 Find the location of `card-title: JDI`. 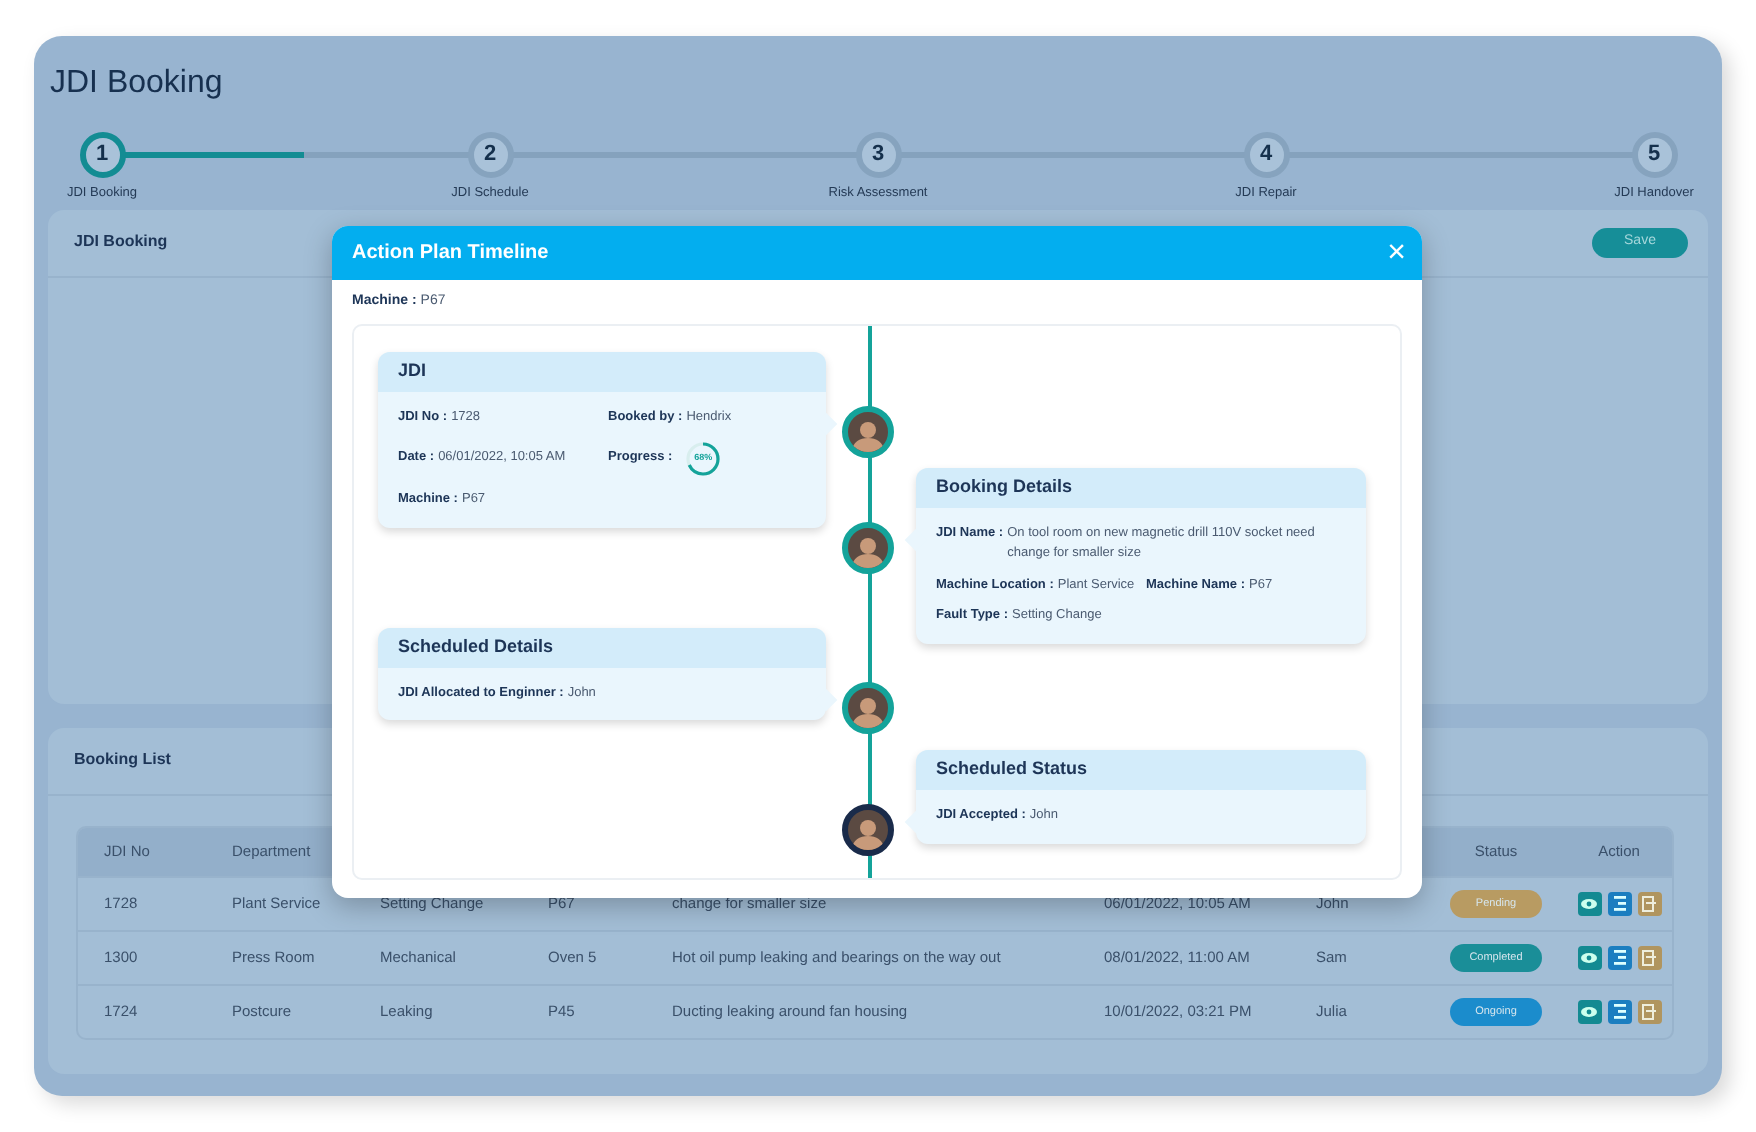

card-title: JDI is located at coordinates (412, 371).